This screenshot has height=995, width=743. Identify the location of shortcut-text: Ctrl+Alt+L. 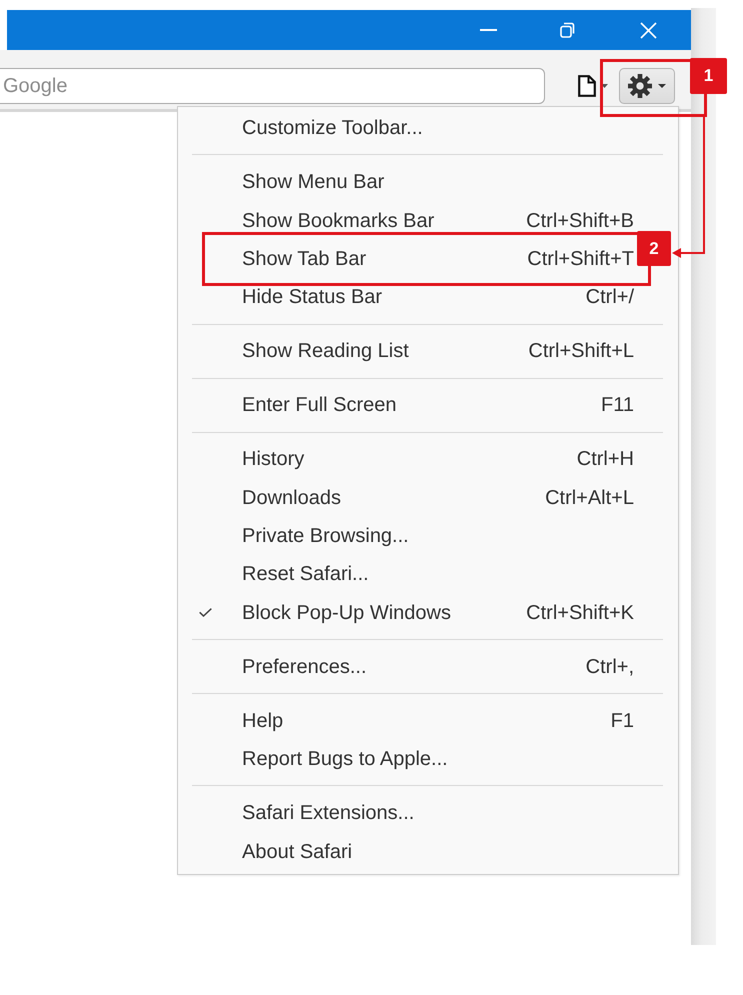
(589, 498).